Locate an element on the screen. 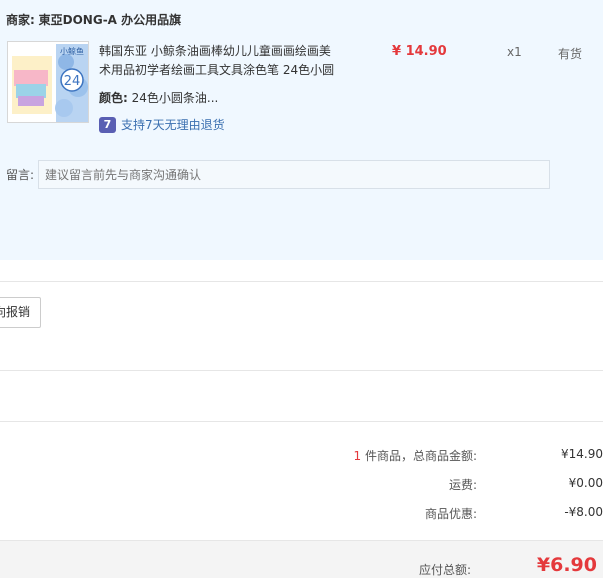 The height and width of the screenshot is (578, 609). payable-total-bar: 应付总额: ¥6.90 is located at coordinates (301, 559).